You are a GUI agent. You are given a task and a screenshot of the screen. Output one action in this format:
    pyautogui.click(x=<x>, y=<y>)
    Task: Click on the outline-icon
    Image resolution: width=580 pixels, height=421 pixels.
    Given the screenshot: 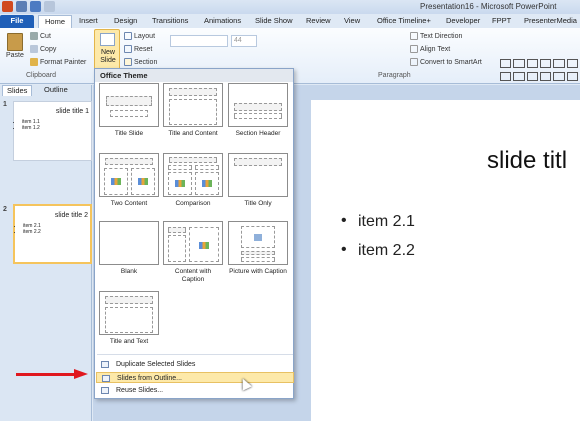 What is the action you would take?
    pyautogui.click(x=106, y=378)
    